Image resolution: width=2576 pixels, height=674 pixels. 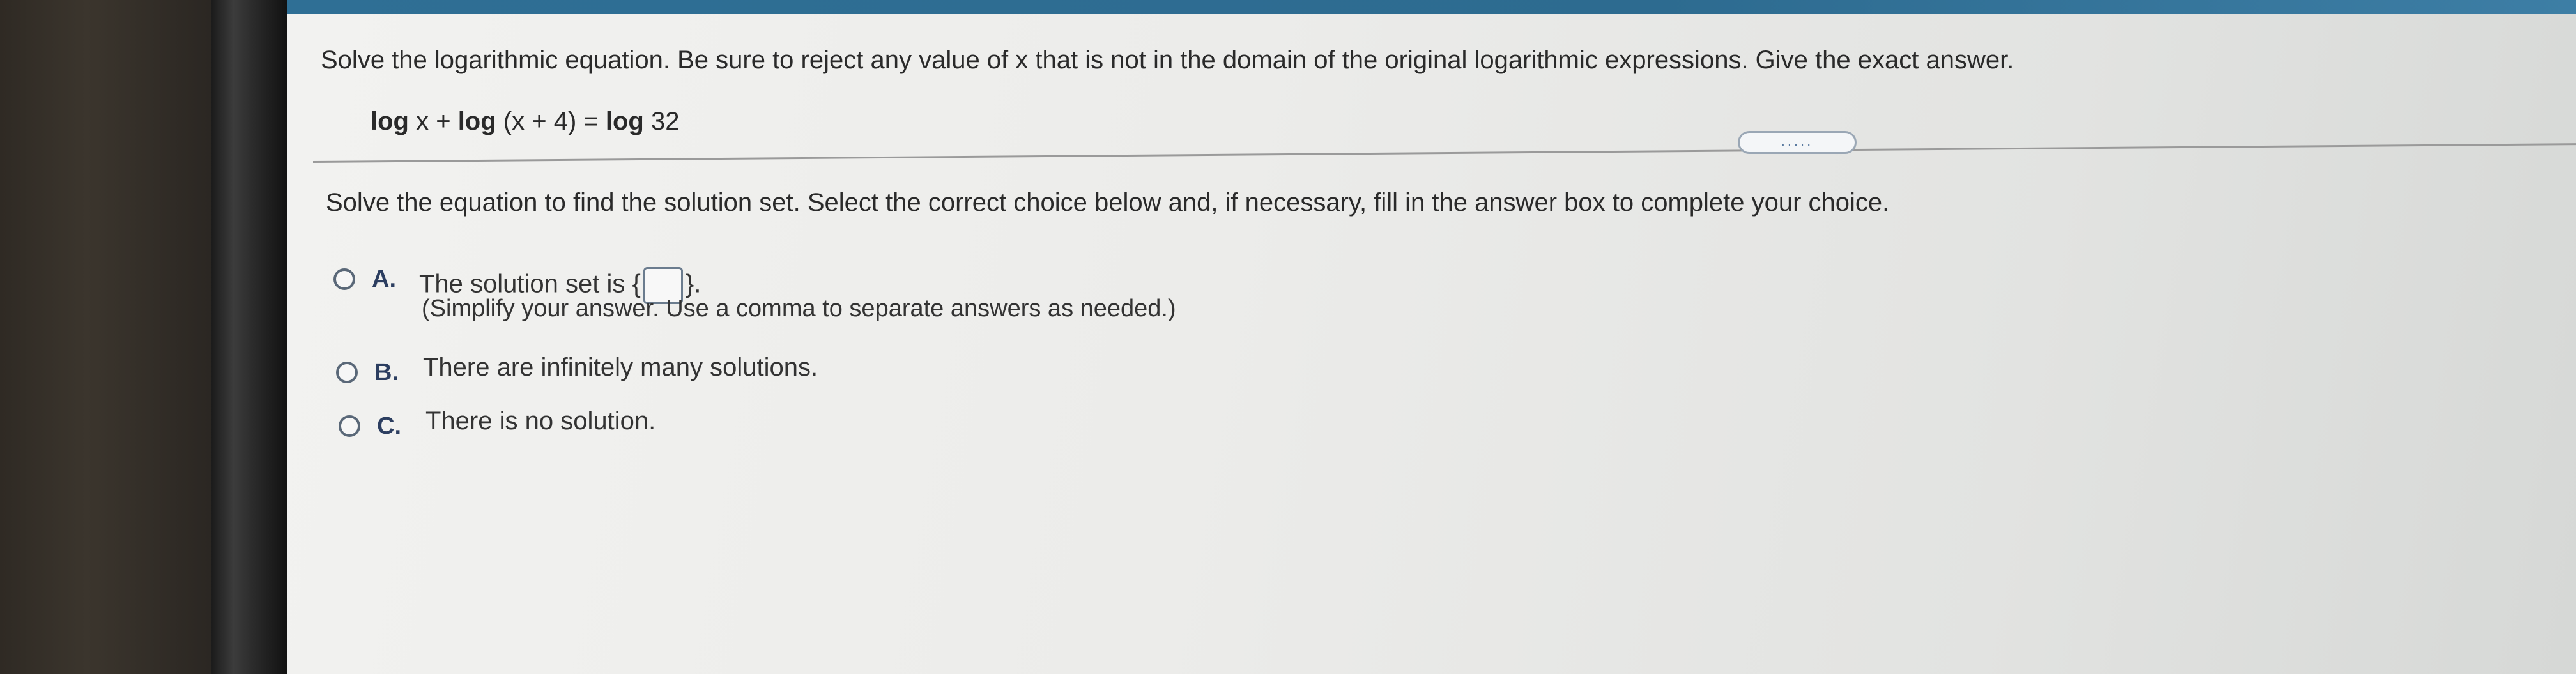 What do you see at coordinates (389, 427) in the screenshot?
I see `choice-c-letter: C.` at bounding box center [389, 427].